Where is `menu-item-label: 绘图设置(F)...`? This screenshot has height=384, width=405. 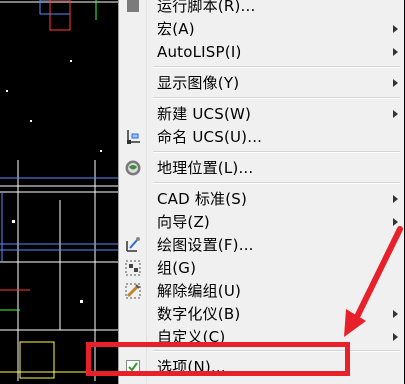
menu-item-label: 绘图设置(F)... is located at coordinates (205, 245).